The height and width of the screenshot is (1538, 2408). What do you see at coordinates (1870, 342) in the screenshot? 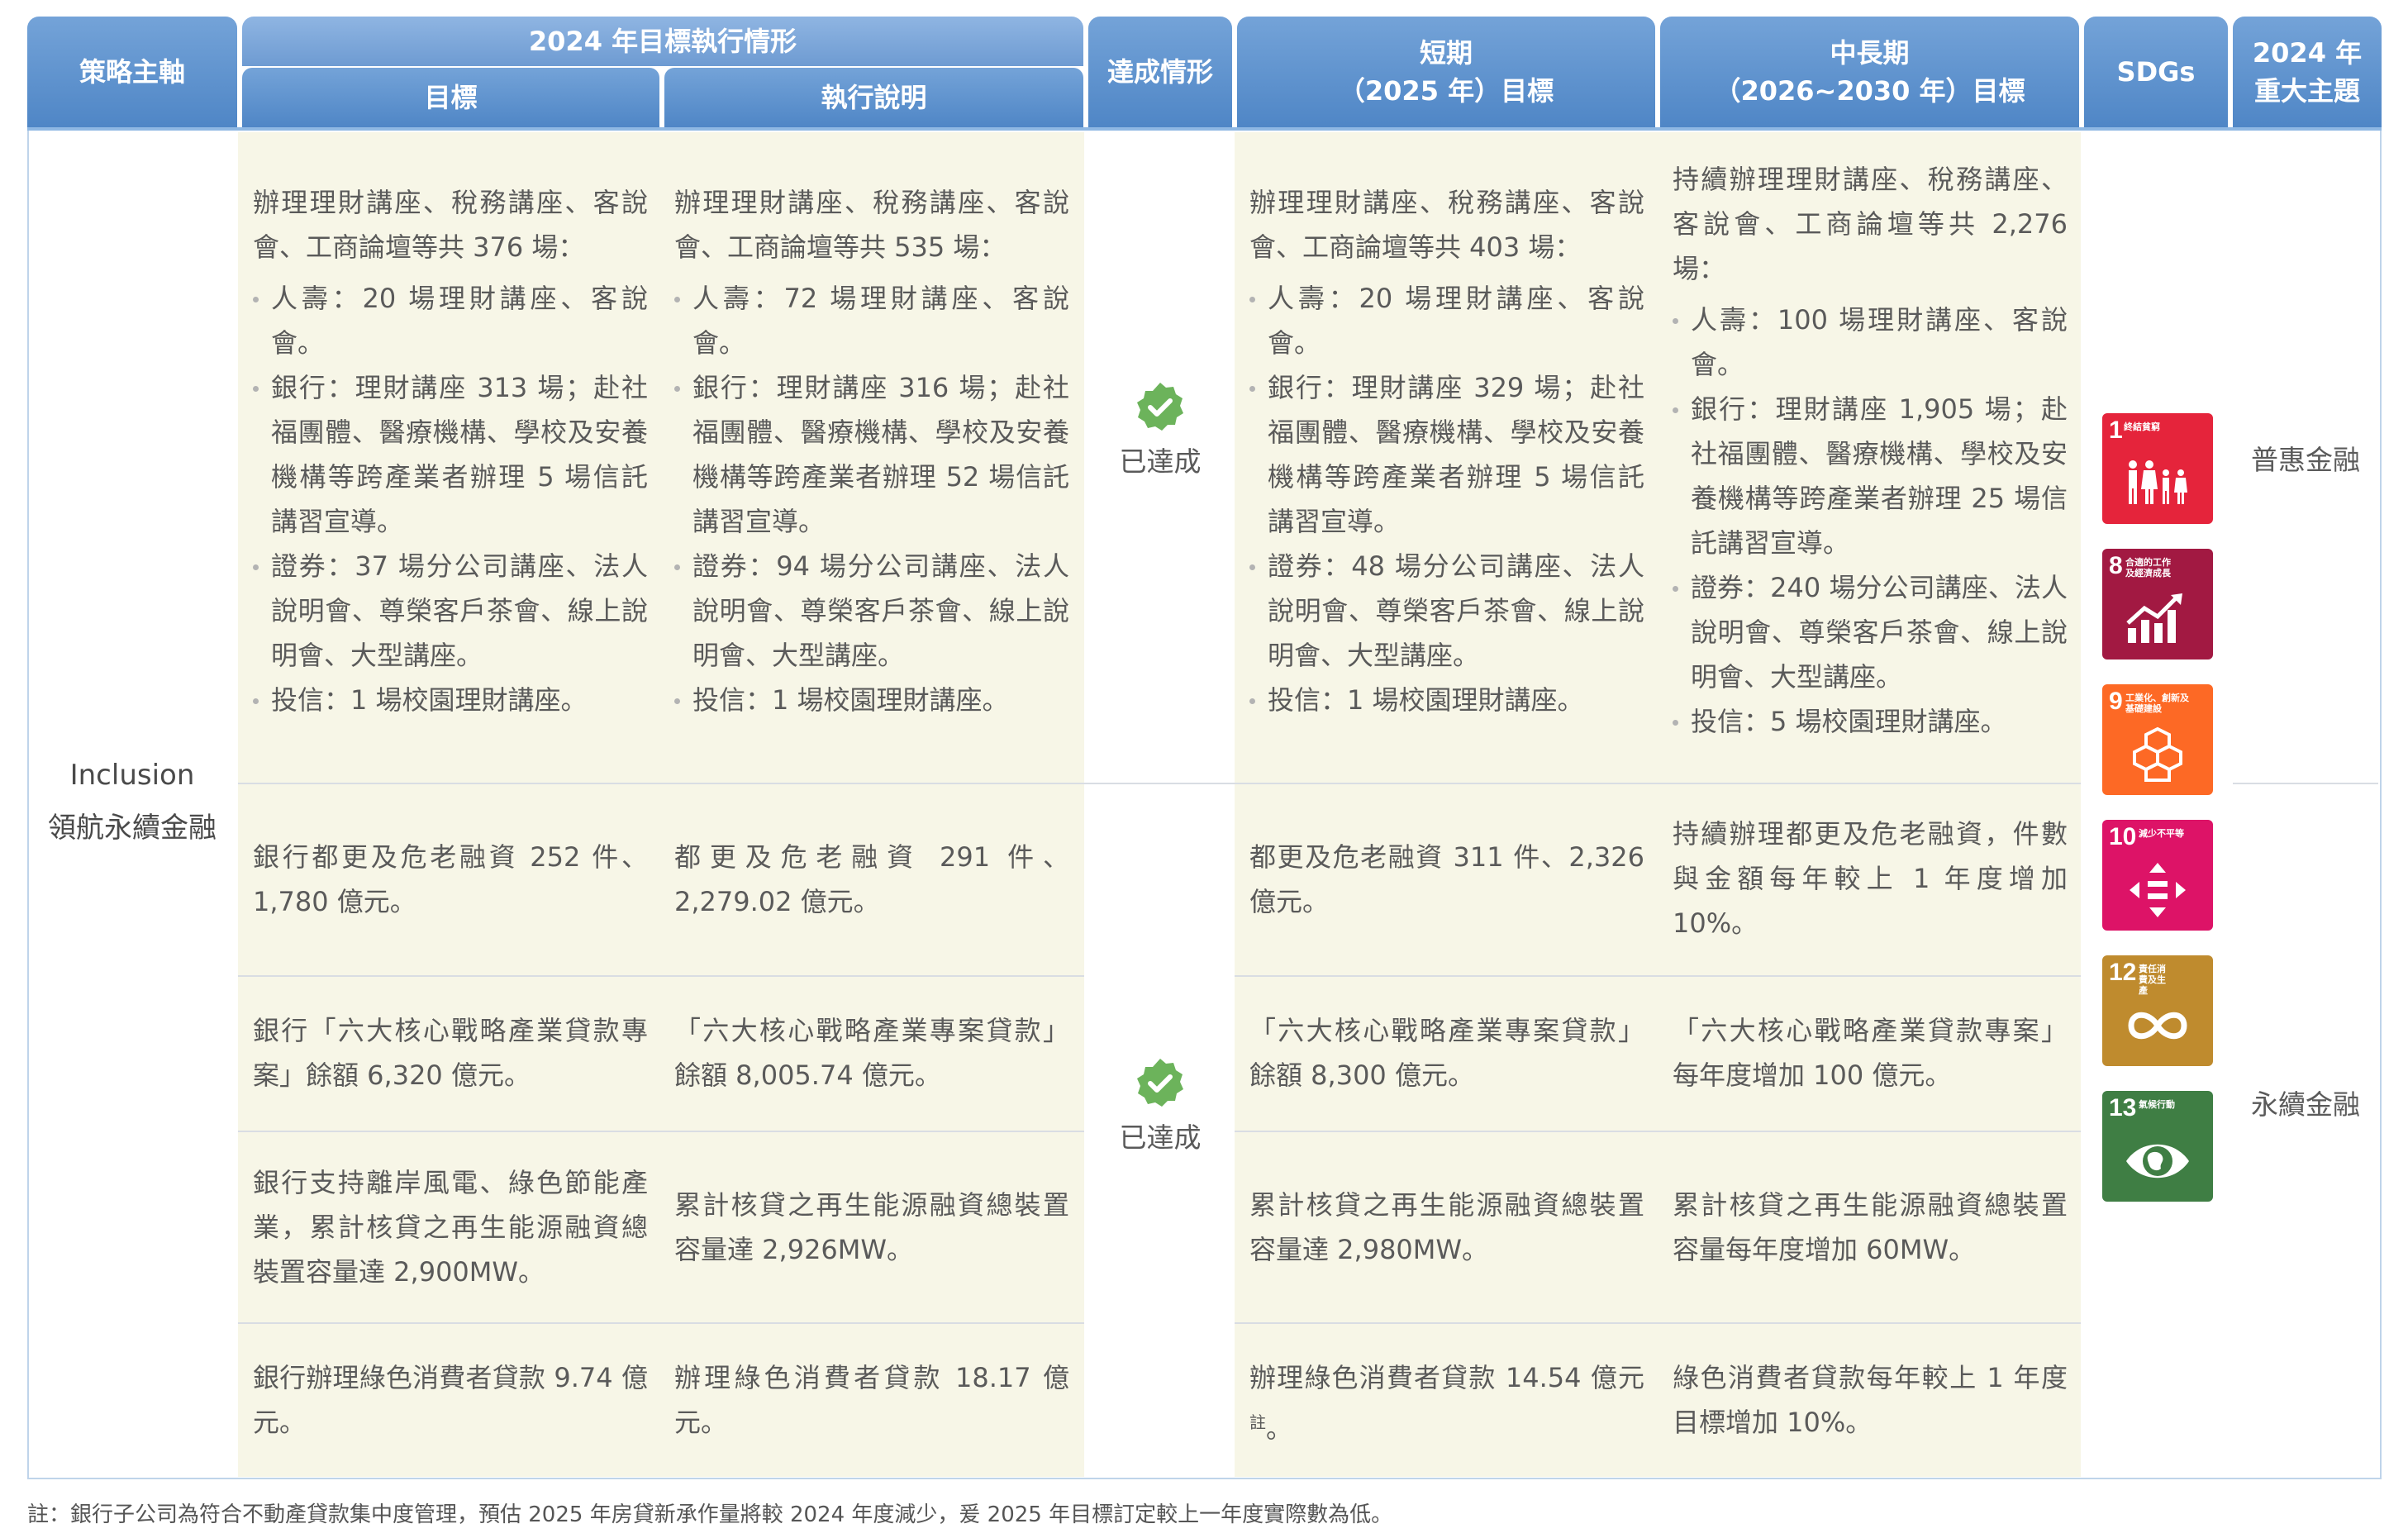
I see `list-item: 人壽：100 場理財講座、客說會。` at bounding box center [1870, 342].